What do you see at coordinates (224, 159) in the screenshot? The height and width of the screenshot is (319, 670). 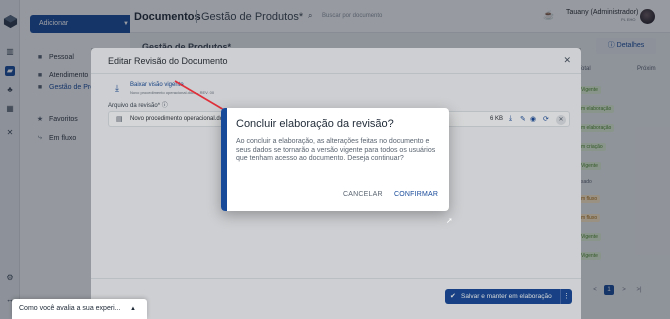 I see `dialog-accent-bar` at bounding box center [224, 159].